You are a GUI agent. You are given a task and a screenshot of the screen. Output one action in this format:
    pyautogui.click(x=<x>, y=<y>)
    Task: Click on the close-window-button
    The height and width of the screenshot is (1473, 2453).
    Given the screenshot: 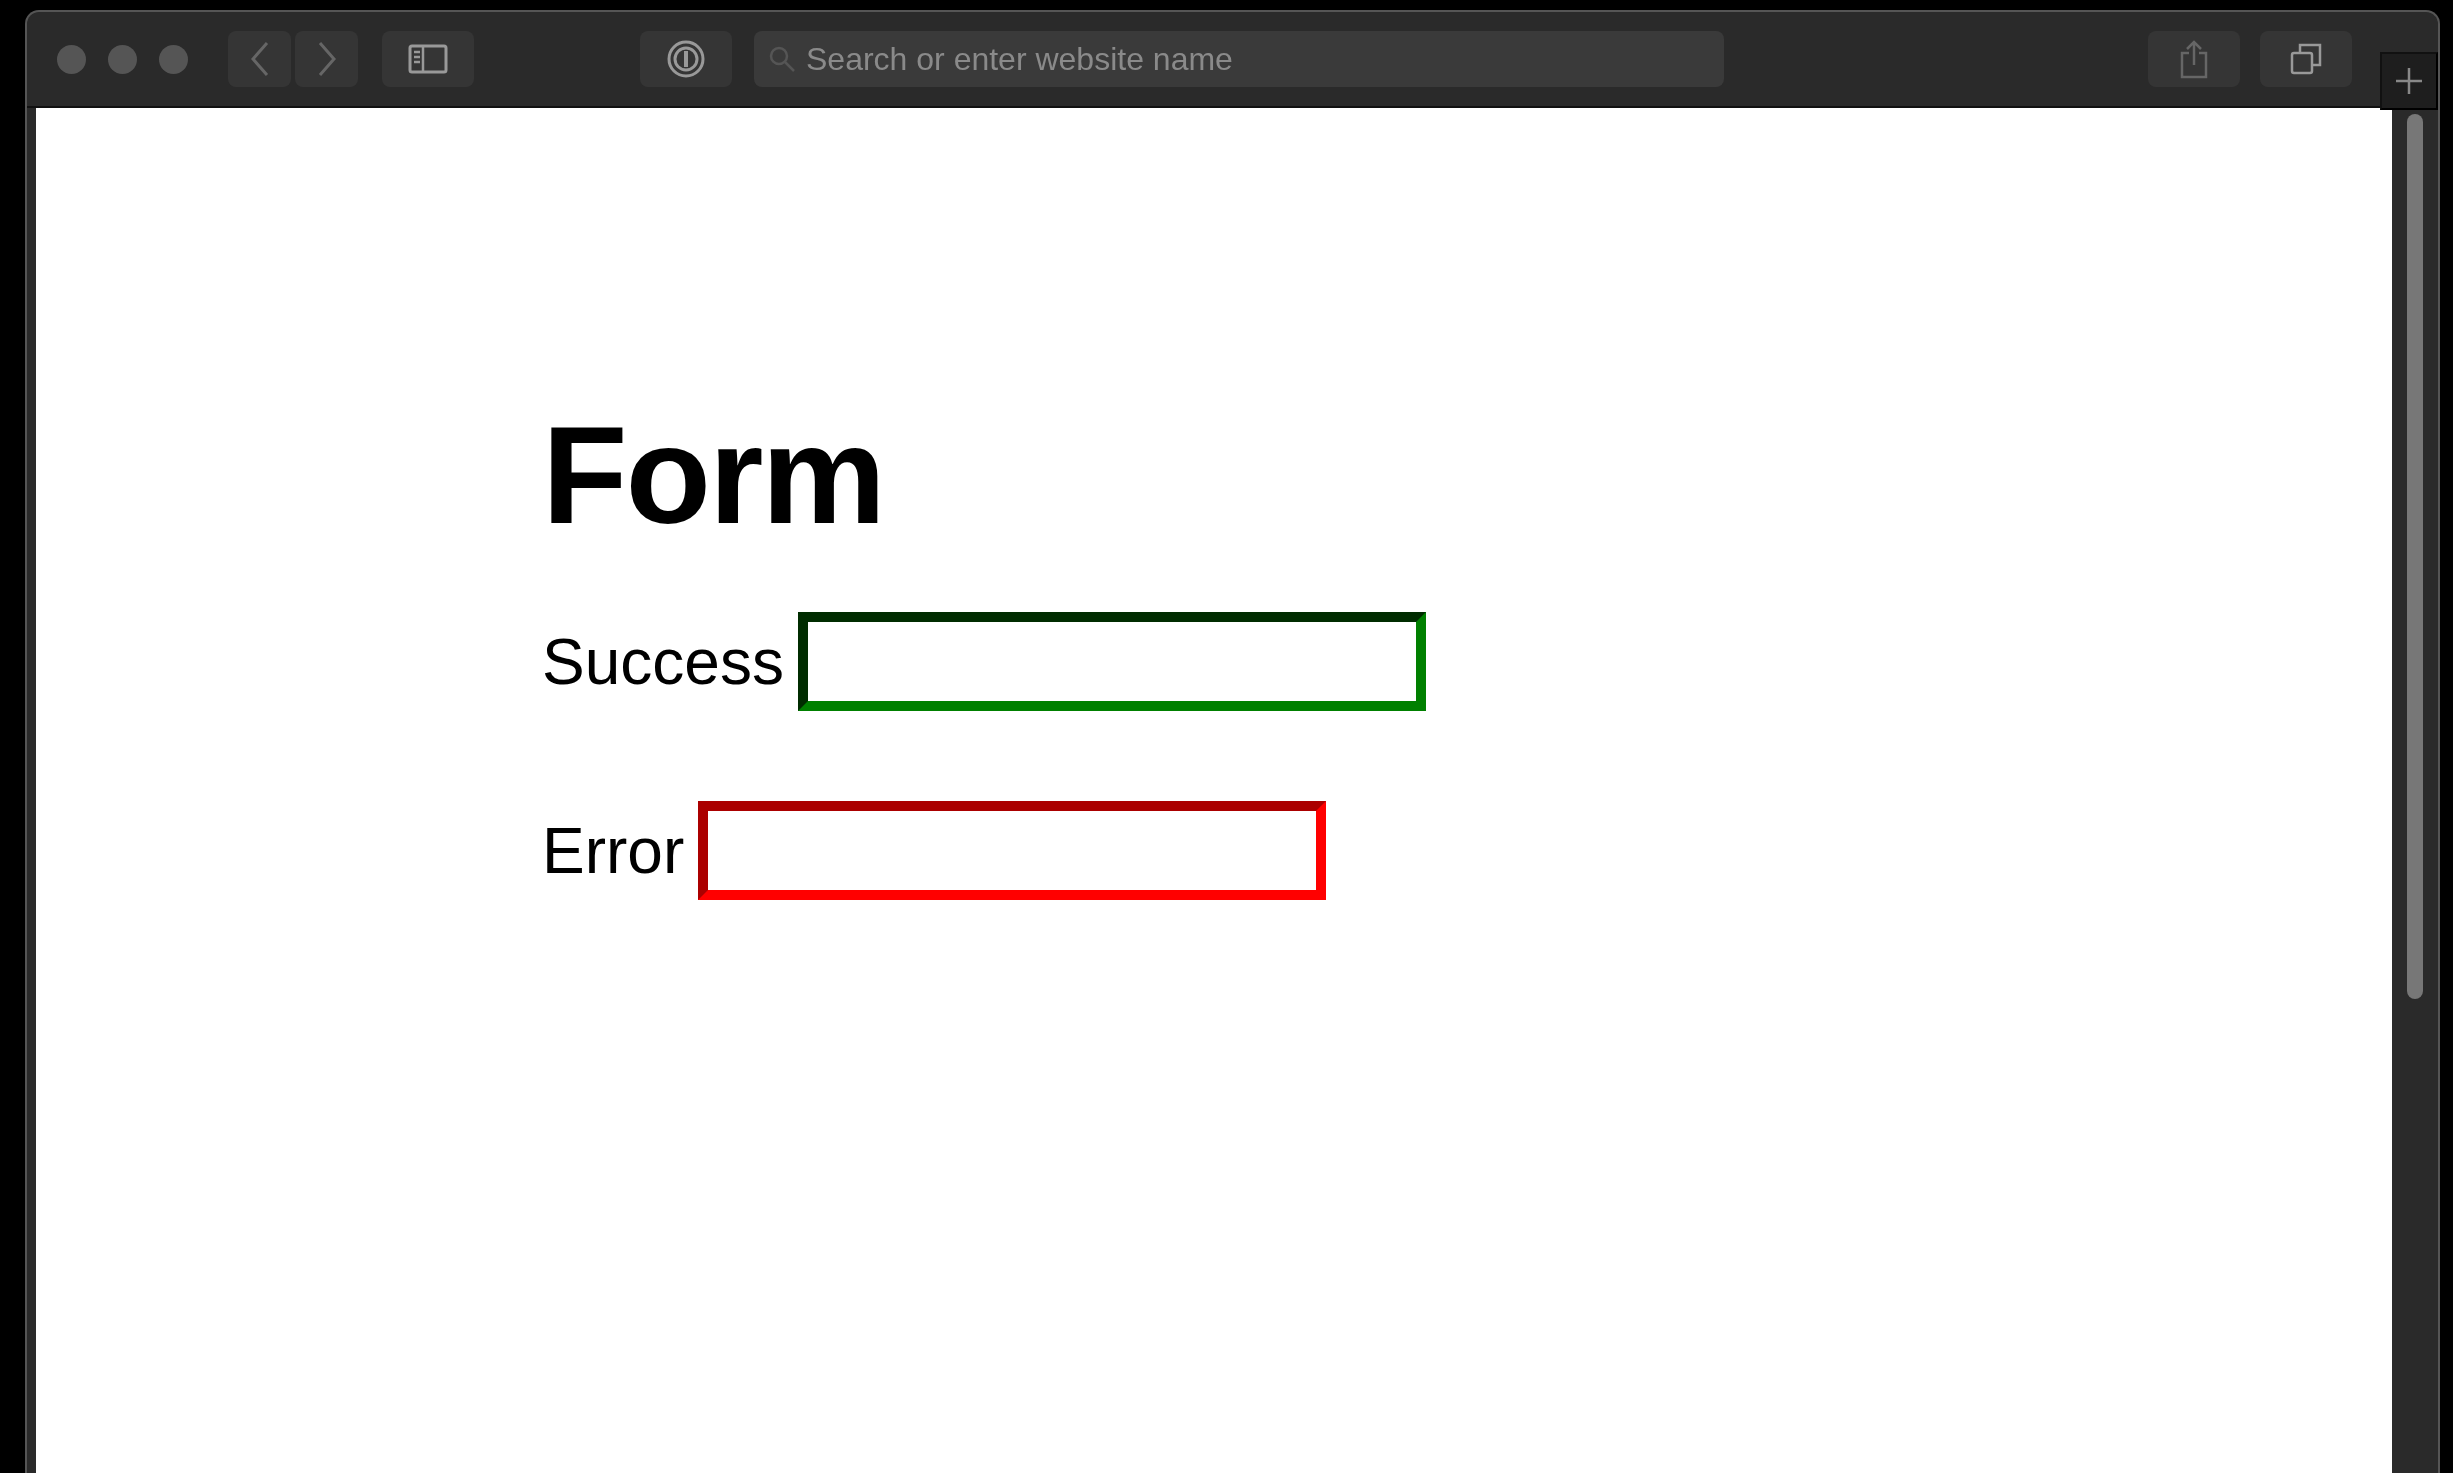 What is the action you would take?
    pyautogui.click(x=71, y=59)
    